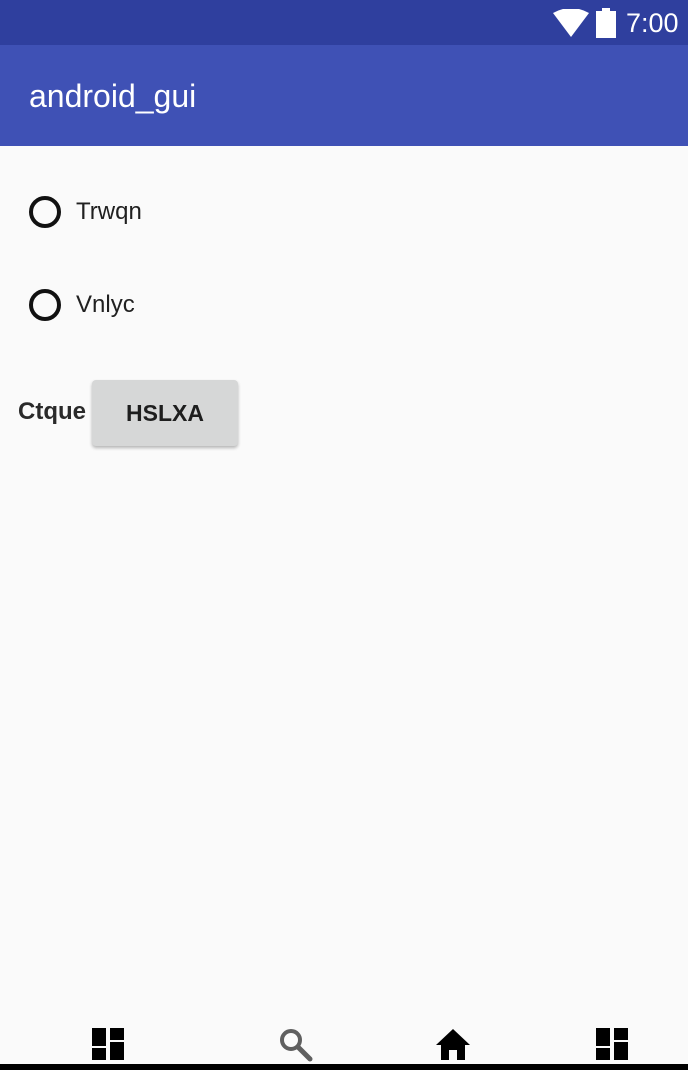 This screenshot has width=688, height=1070. I want to click on app-title: android_gui, so click(113, 96).